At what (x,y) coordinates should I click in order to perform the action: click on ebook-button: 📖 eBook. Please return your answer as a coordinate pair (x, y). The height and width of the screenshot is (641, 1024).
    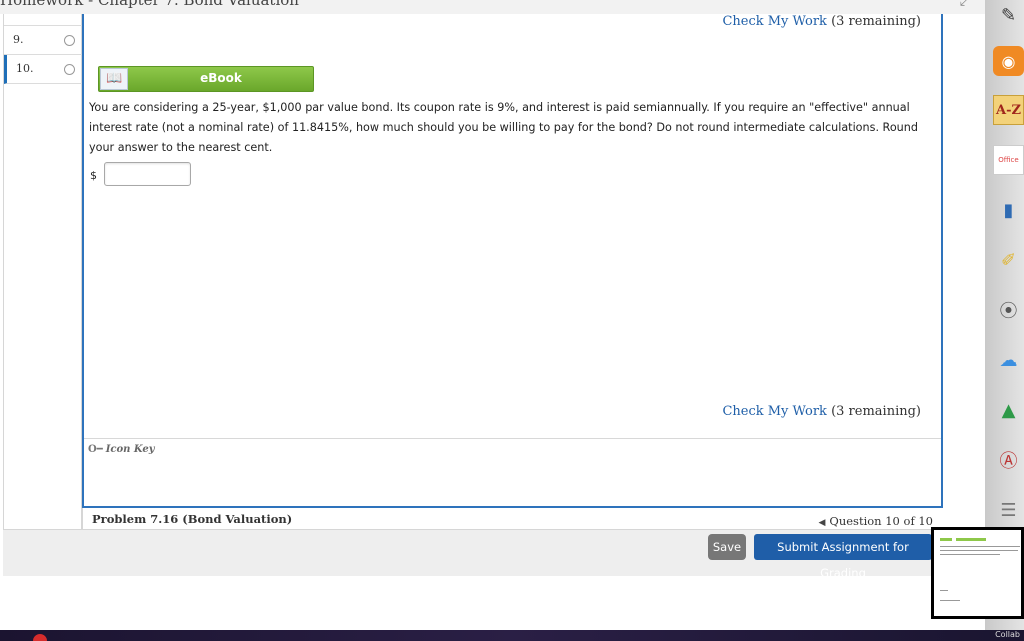
    Looking at the image, I should click on (206, 79).